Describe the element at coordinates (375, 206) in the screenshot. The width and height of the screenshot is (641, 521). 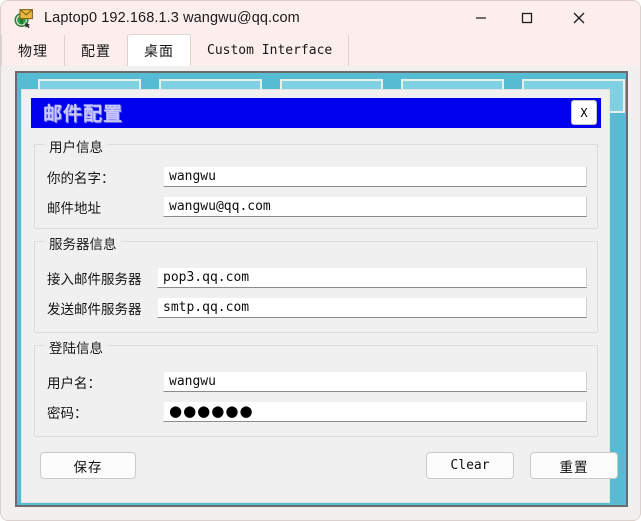
I see `input-email-address: wangwu@qq.com` at that location.